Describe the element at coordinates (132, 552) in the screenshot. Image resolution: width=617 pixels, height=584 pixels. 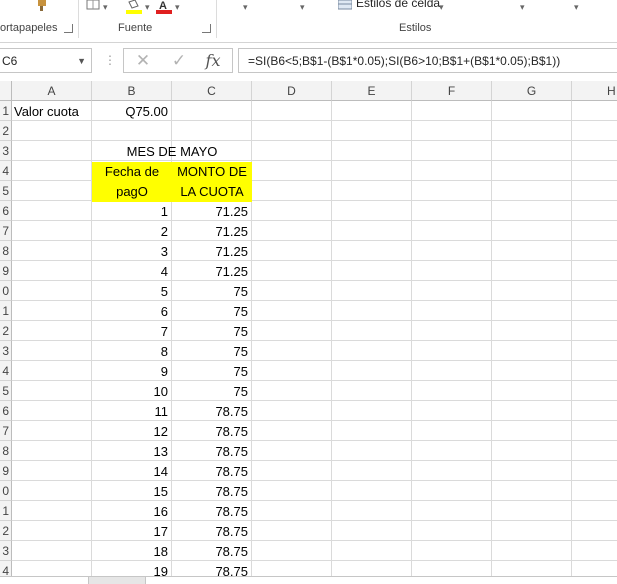
I see `cell-day: 18` at that location.